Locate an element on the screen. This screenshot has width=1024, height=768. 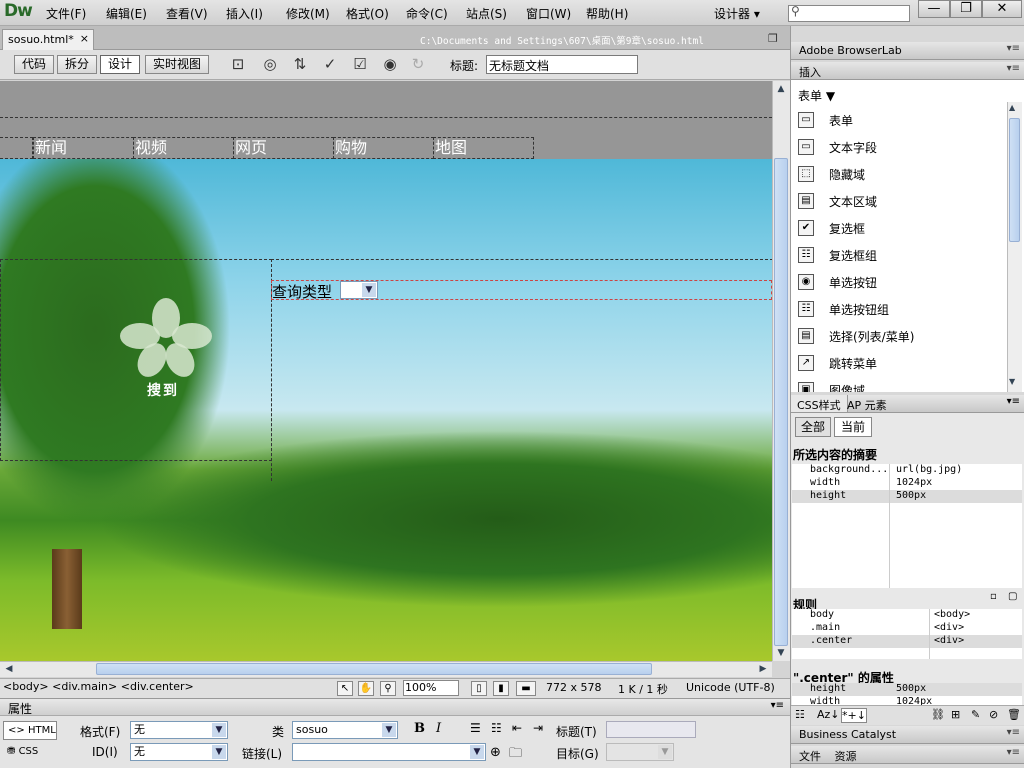
attach-stylesheet-icon: ⛓ is located at coordinates (938, 714).